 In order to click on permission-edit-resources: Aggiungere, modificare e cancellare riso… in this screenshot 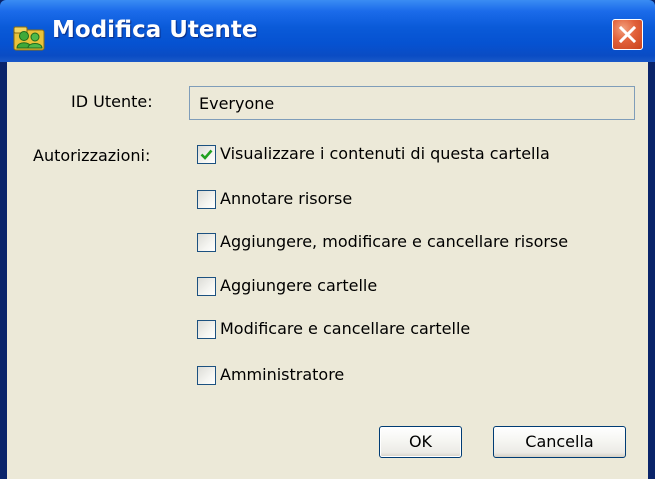, I will do `click(417, 243)`.